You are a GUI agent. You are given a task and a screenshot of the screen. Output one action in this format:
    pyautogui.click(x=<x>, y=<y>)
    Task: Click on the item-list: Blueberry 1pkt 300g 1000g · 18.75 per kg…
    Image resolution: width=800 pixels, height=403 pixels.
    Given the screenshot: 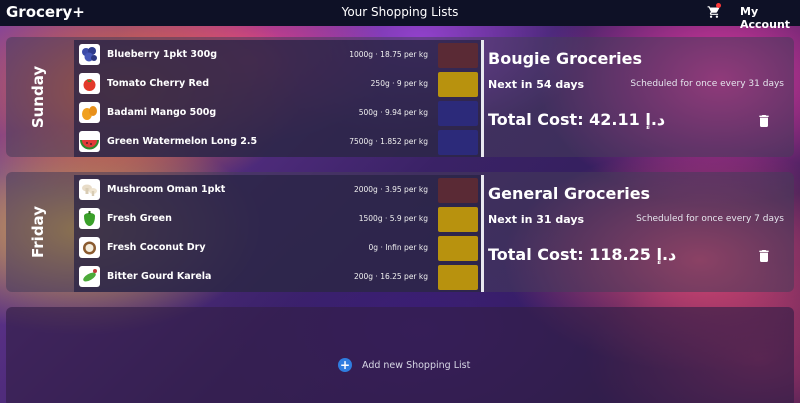 What is the action you would take?
    pyautogui.click(x=279, y=98)
    